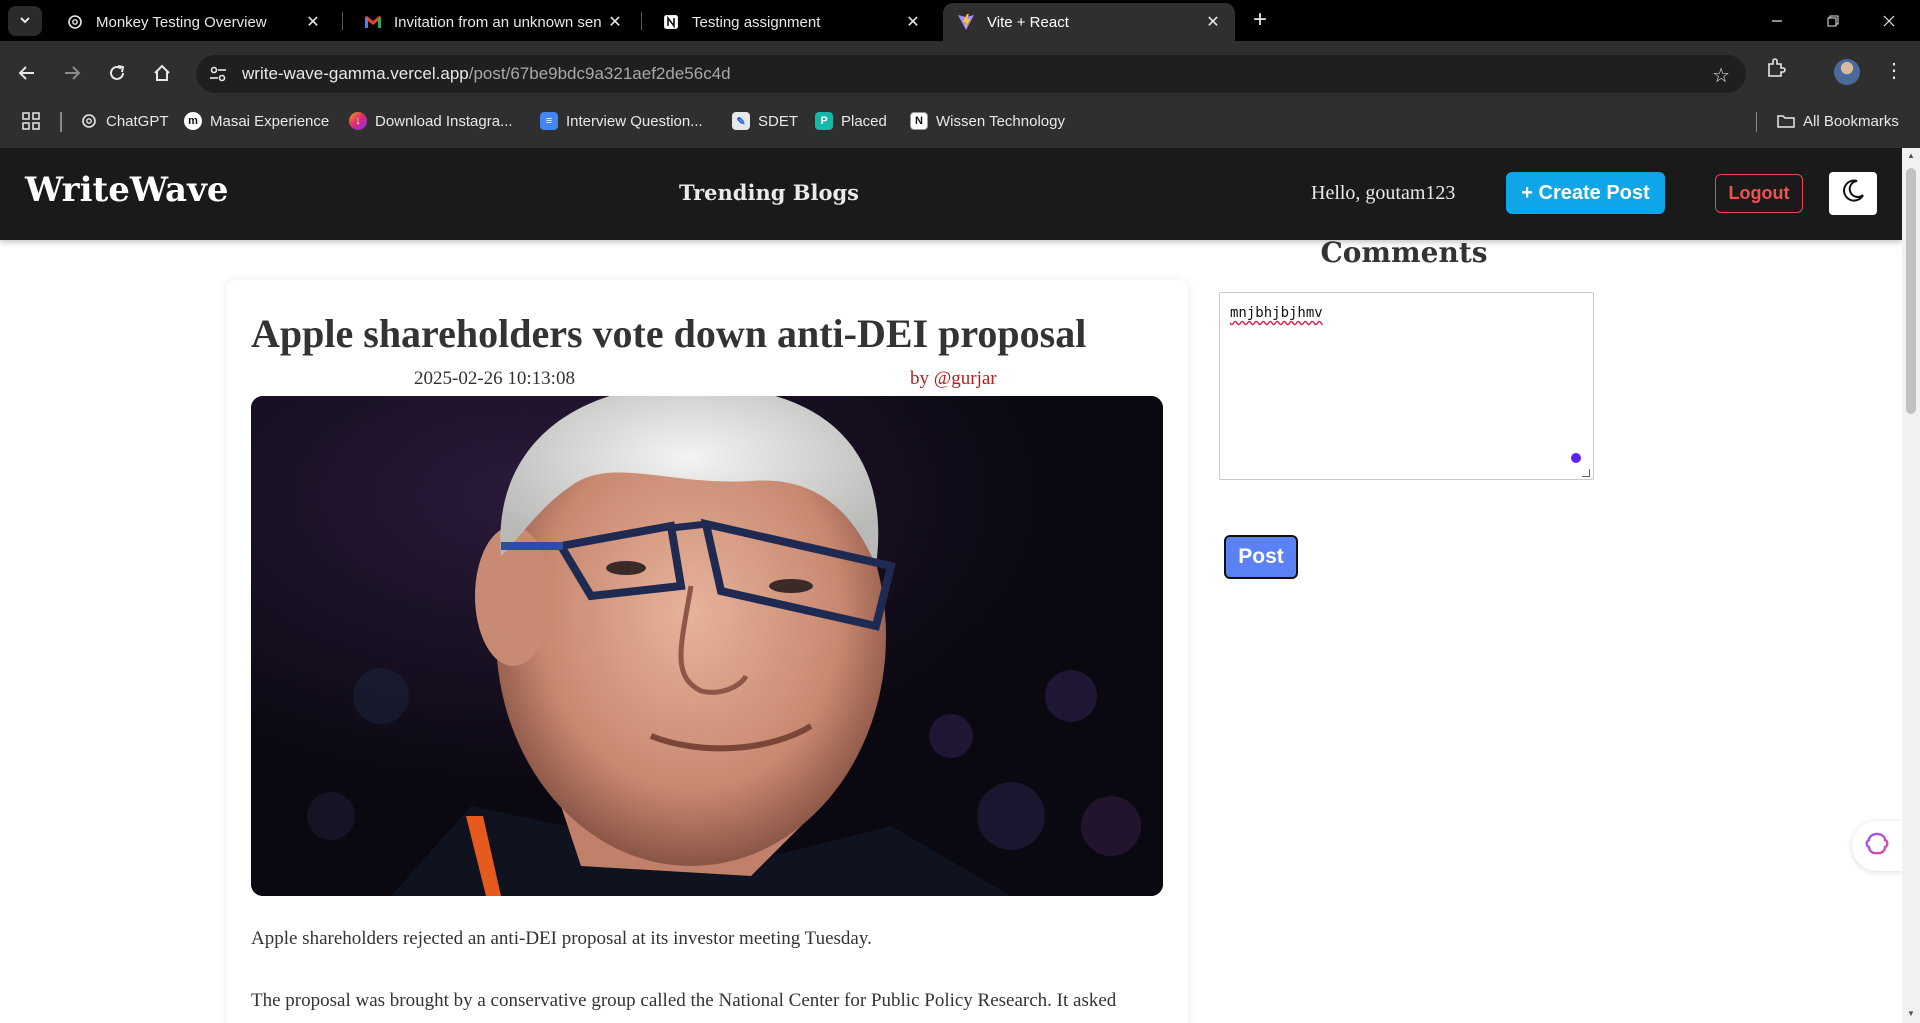 The image size is (1920, 1023). I want to click on grammar-assistant-icon, so click(1576, 458).